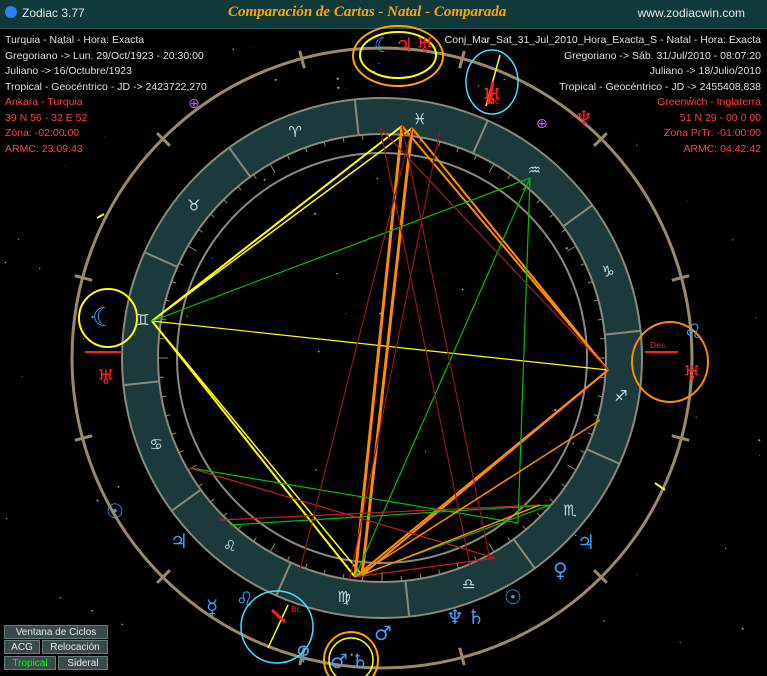 The height and width of the screenshot is (676, 767). Describe the element at coordinates (75, 647) in the screenshot. I see `relocacion-button: Relocación` at that location.